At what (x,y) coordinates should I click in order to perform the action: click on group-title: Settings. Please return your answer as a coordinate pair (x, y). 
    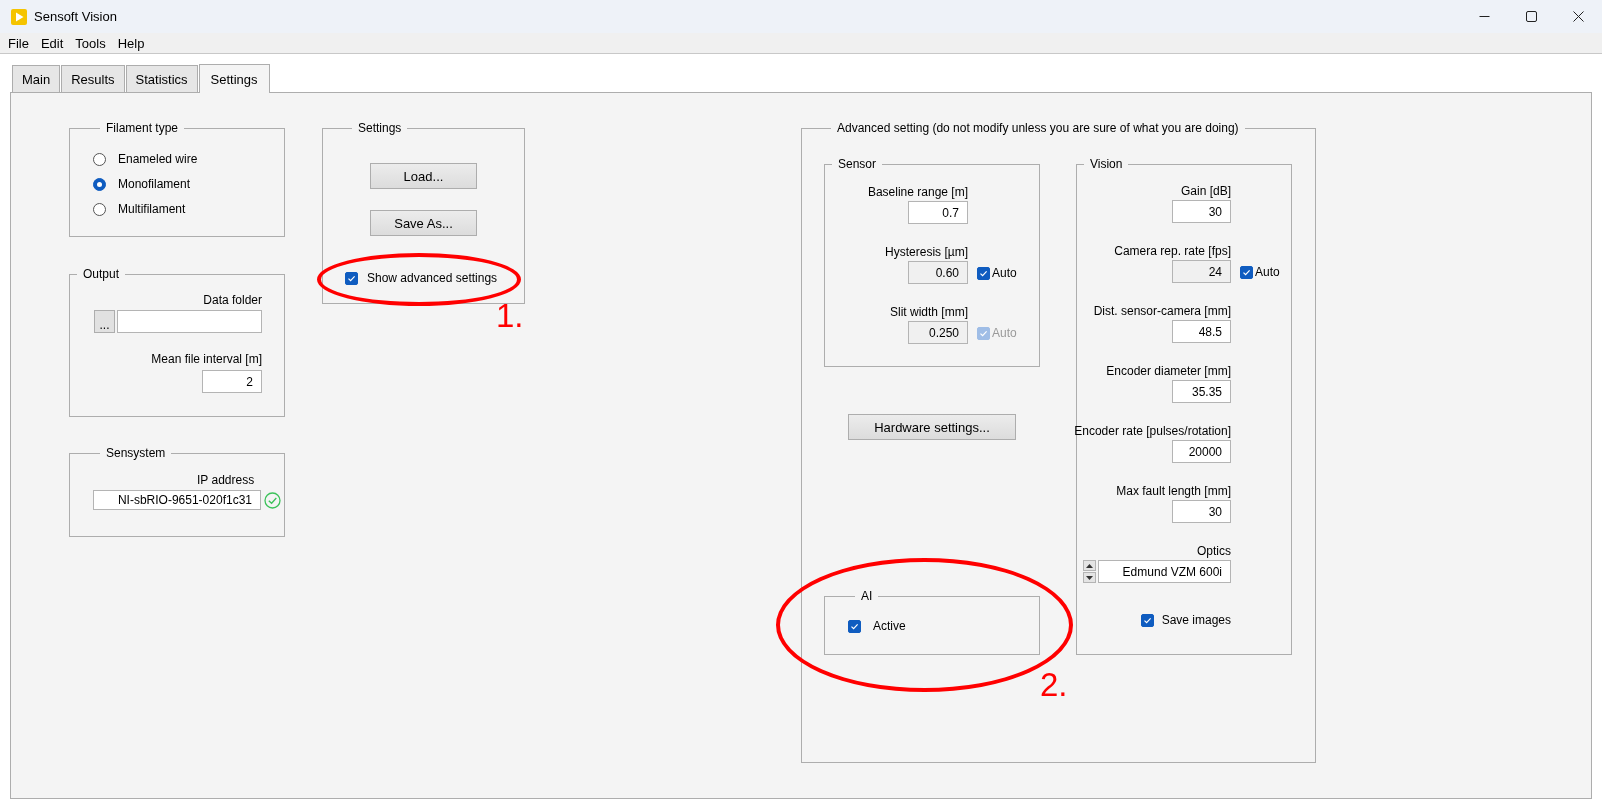
    Looking at the image, I should click on (380, 128).